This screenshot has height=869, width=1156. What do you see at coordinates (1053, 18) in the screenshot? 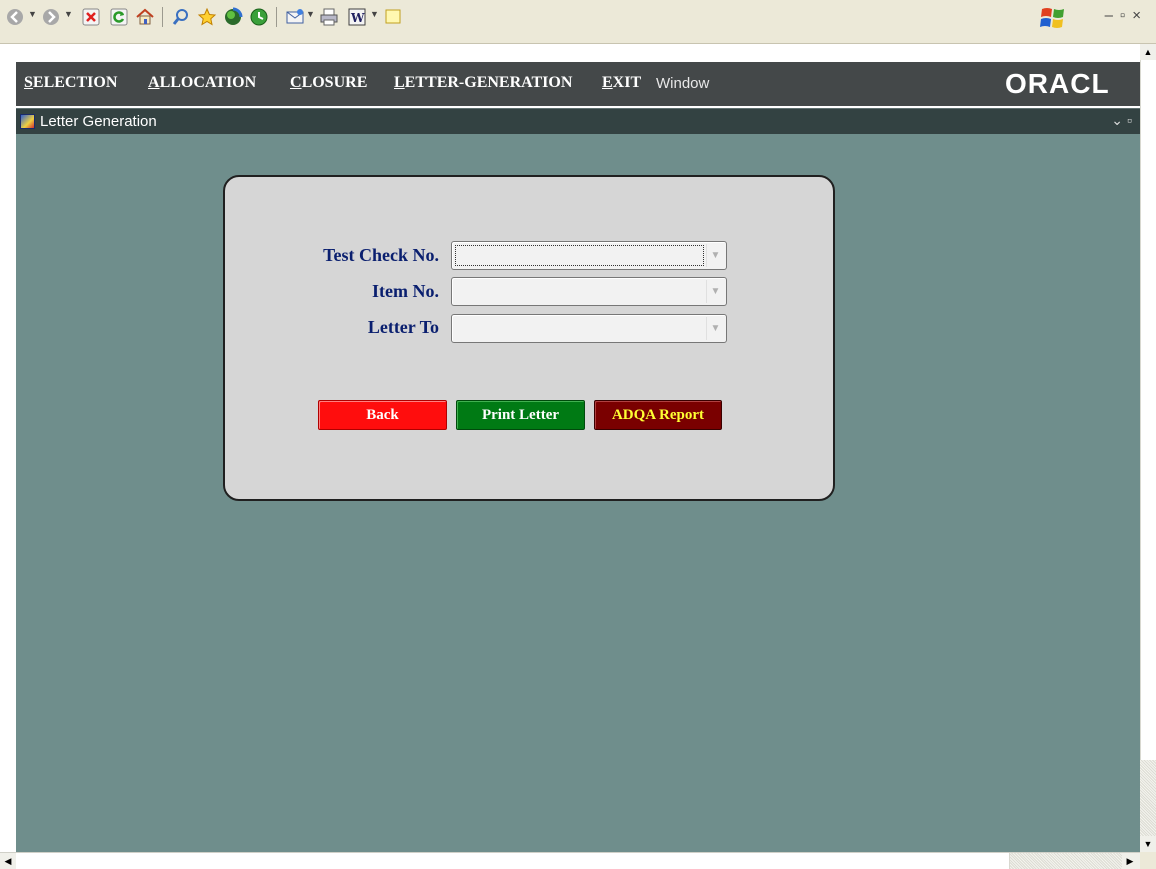
I see `windows-logo-icon` at bounding box center [1053, 18].